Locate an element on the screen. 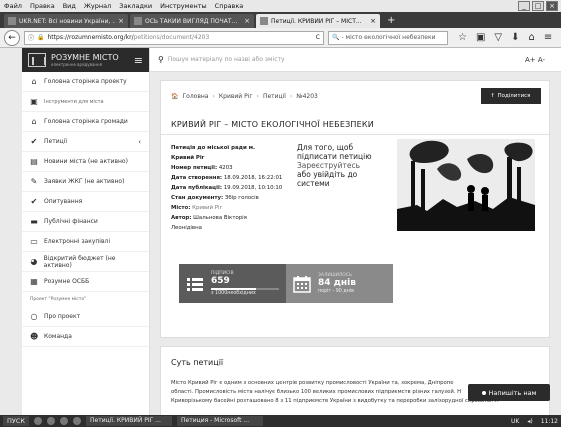 The width and height of the screenshot is (561, 427). author-patronymic: Леонідівна is located at coordinates (186, 228).